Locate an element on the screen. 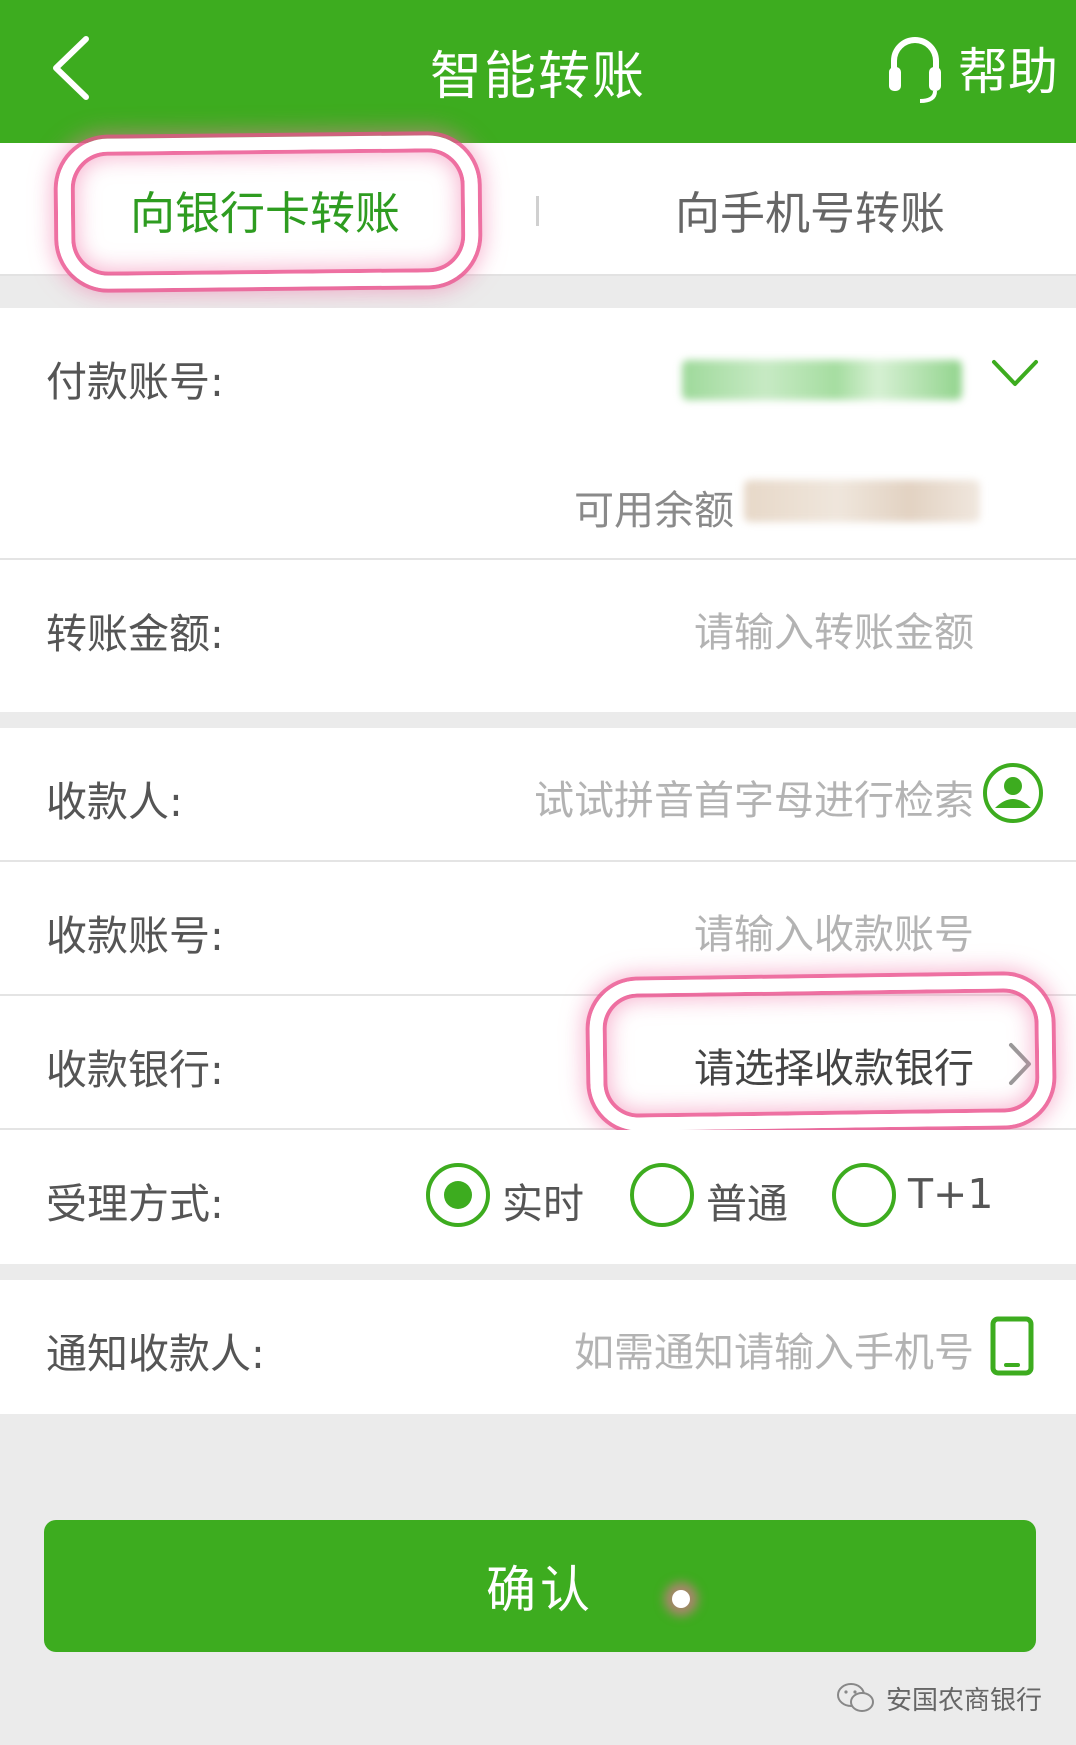 This screenshot has height=1745, width=1076. payee-bank-row: 收款银行: 请选择收款银行 is located at coordinates (538, 1063).